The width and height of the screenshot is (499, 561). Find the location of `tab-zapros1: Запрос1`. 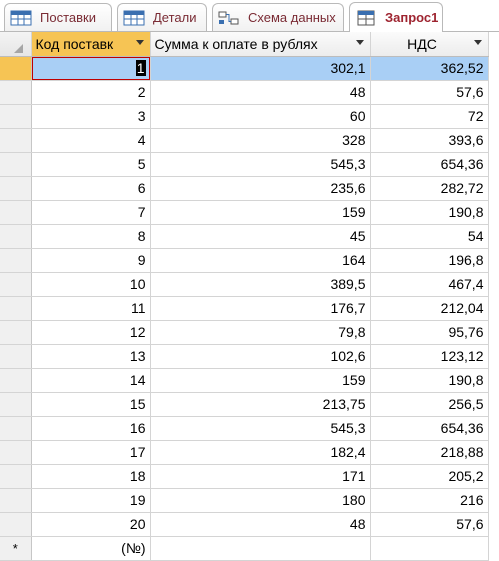

tab-zapros1: Запрос1 is located at coordinates (396, 17).